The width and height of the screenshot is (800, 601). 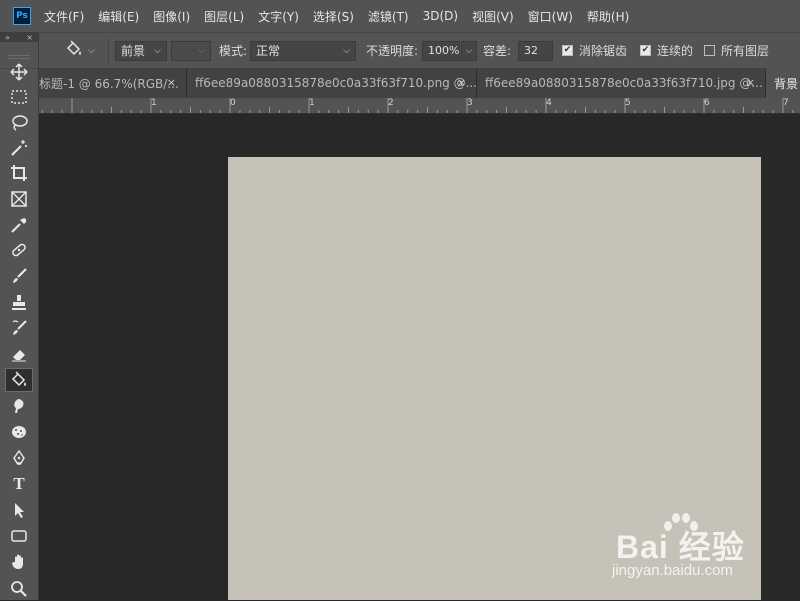 What do you see at coordinates (19, 97) in the screenshot?
I see `marquee-tool-icon` at bounding box center [19, 97].